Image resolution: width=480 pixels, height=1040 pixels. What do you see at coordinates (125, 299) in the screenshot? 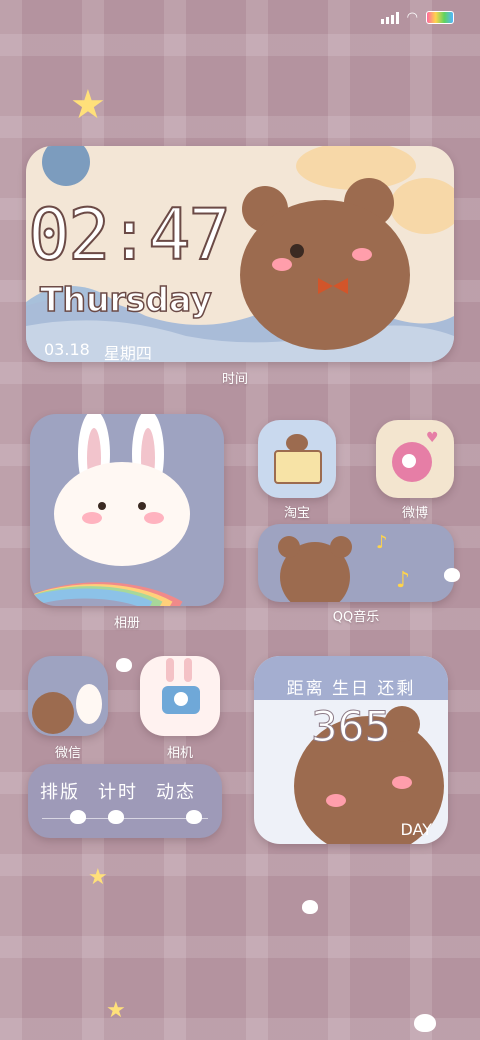
I see `weekday-label: Thursday` at bounding box center [125, 299].